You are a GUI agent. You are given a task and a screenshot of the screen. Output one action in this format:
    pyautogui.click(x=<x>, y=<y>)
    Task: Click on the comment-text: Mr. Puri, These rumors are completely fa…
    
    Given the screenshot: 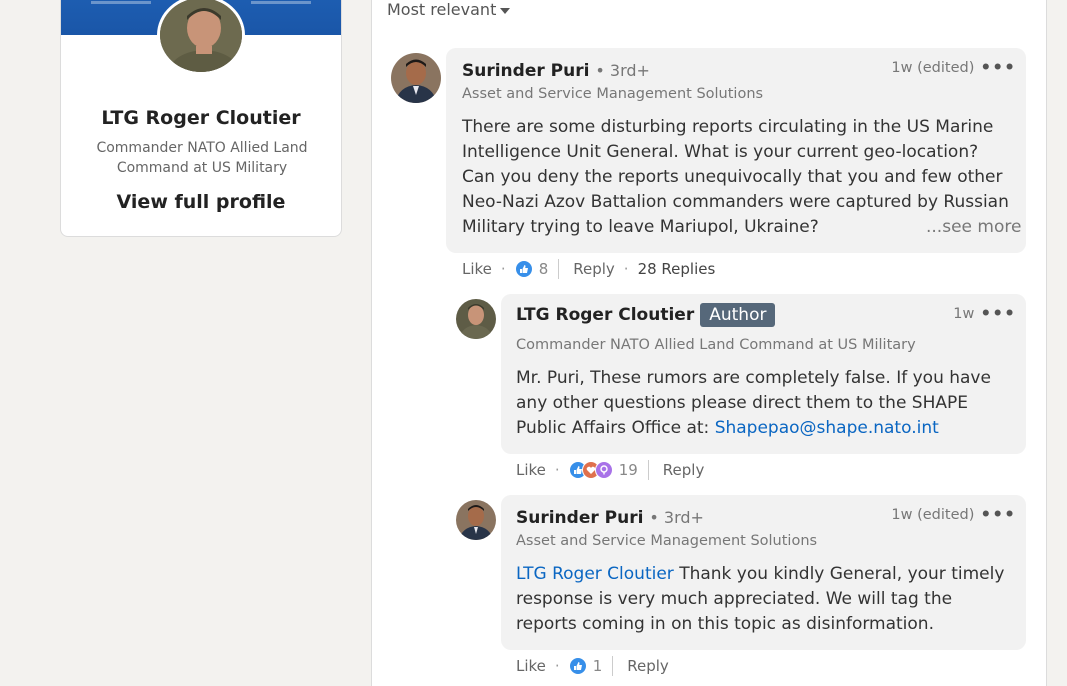 What is the action you would take?
    pyautogui.click(x=753, y=403)
    